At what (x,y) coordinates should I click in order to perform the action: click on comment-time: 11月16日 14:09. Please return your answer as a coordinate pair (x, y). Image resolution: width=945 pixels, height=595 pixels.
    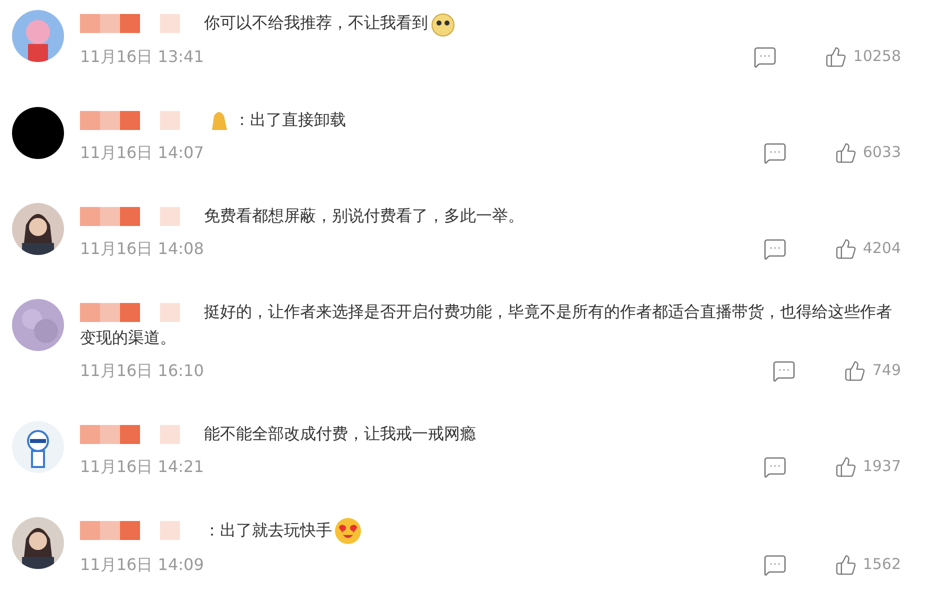
    Looking at the image, I should click on (142, 565).